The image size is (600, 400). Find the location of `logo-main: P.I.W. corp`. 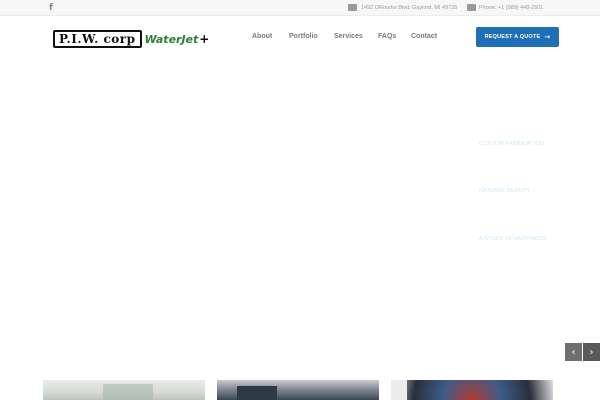

logo-main: P.I.W. corp is located at coordinates (97, 39).